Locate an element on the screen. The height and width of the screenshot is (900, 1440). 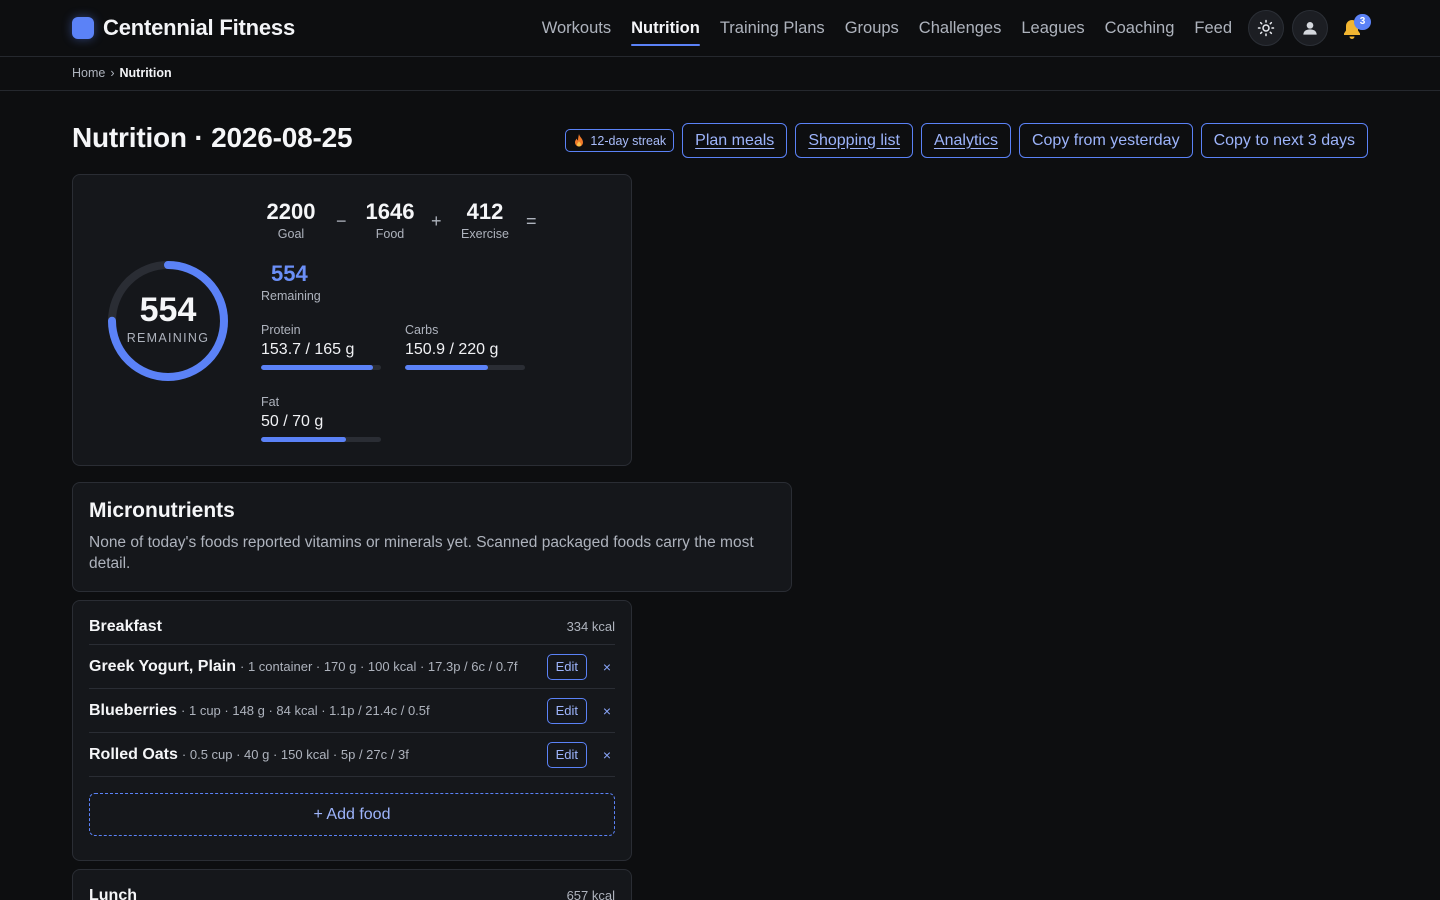
protein-bar is located at coordinates (321, 367).